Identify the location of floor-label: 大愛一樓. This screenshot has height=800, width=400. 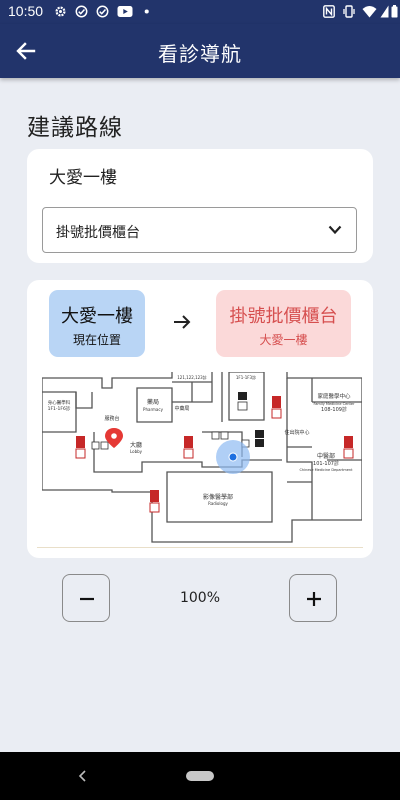
(83, 178).